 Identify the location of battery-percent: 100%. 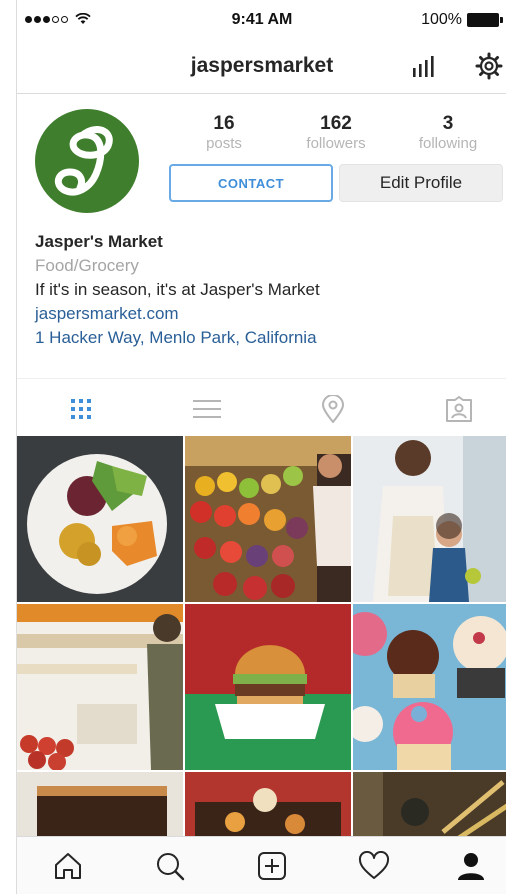
(441, 19).